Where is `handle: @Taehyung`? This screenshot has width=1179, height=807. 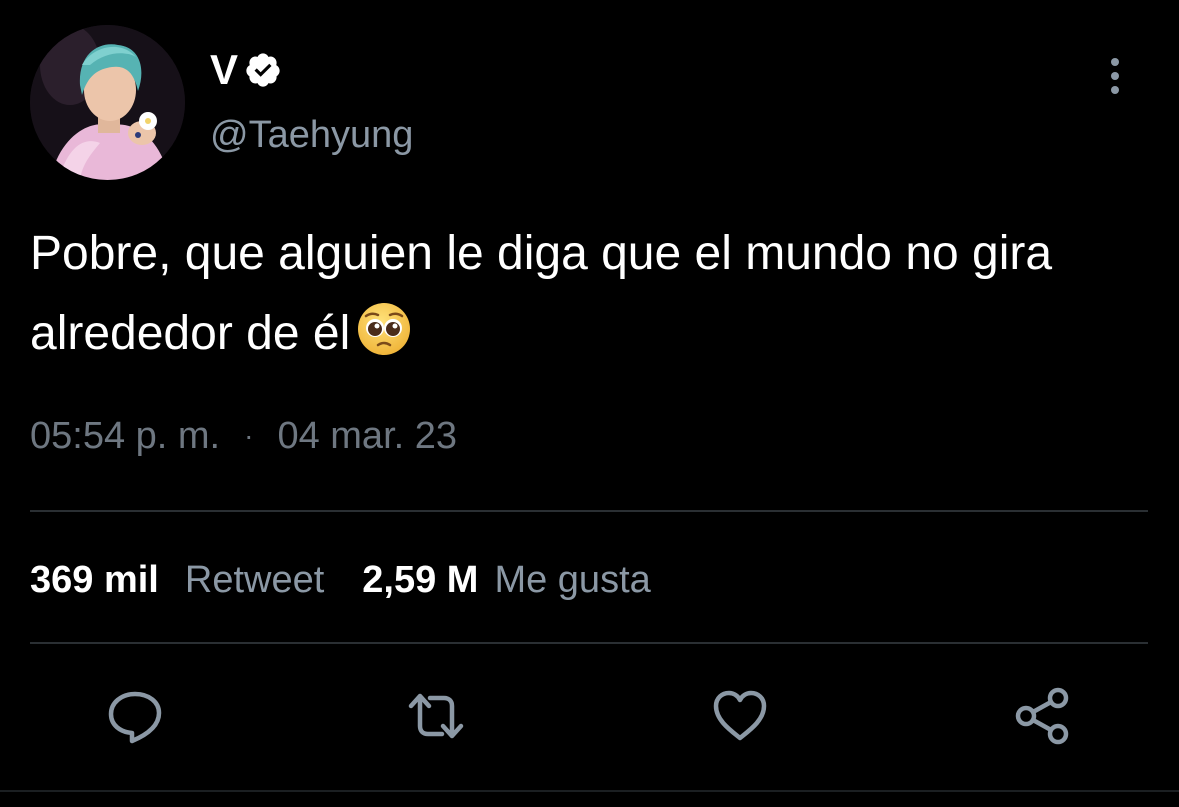
handle: @Taehyung is located at coordinates (311, 135).